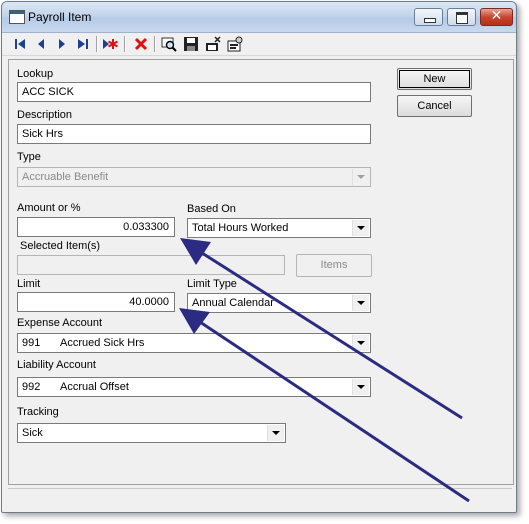 The width and height of the screenshot is (529, 524). What do you see at coordinates (141, 44) in the screenshot?
I see `delete-icon` at bounding box center [141, 44].